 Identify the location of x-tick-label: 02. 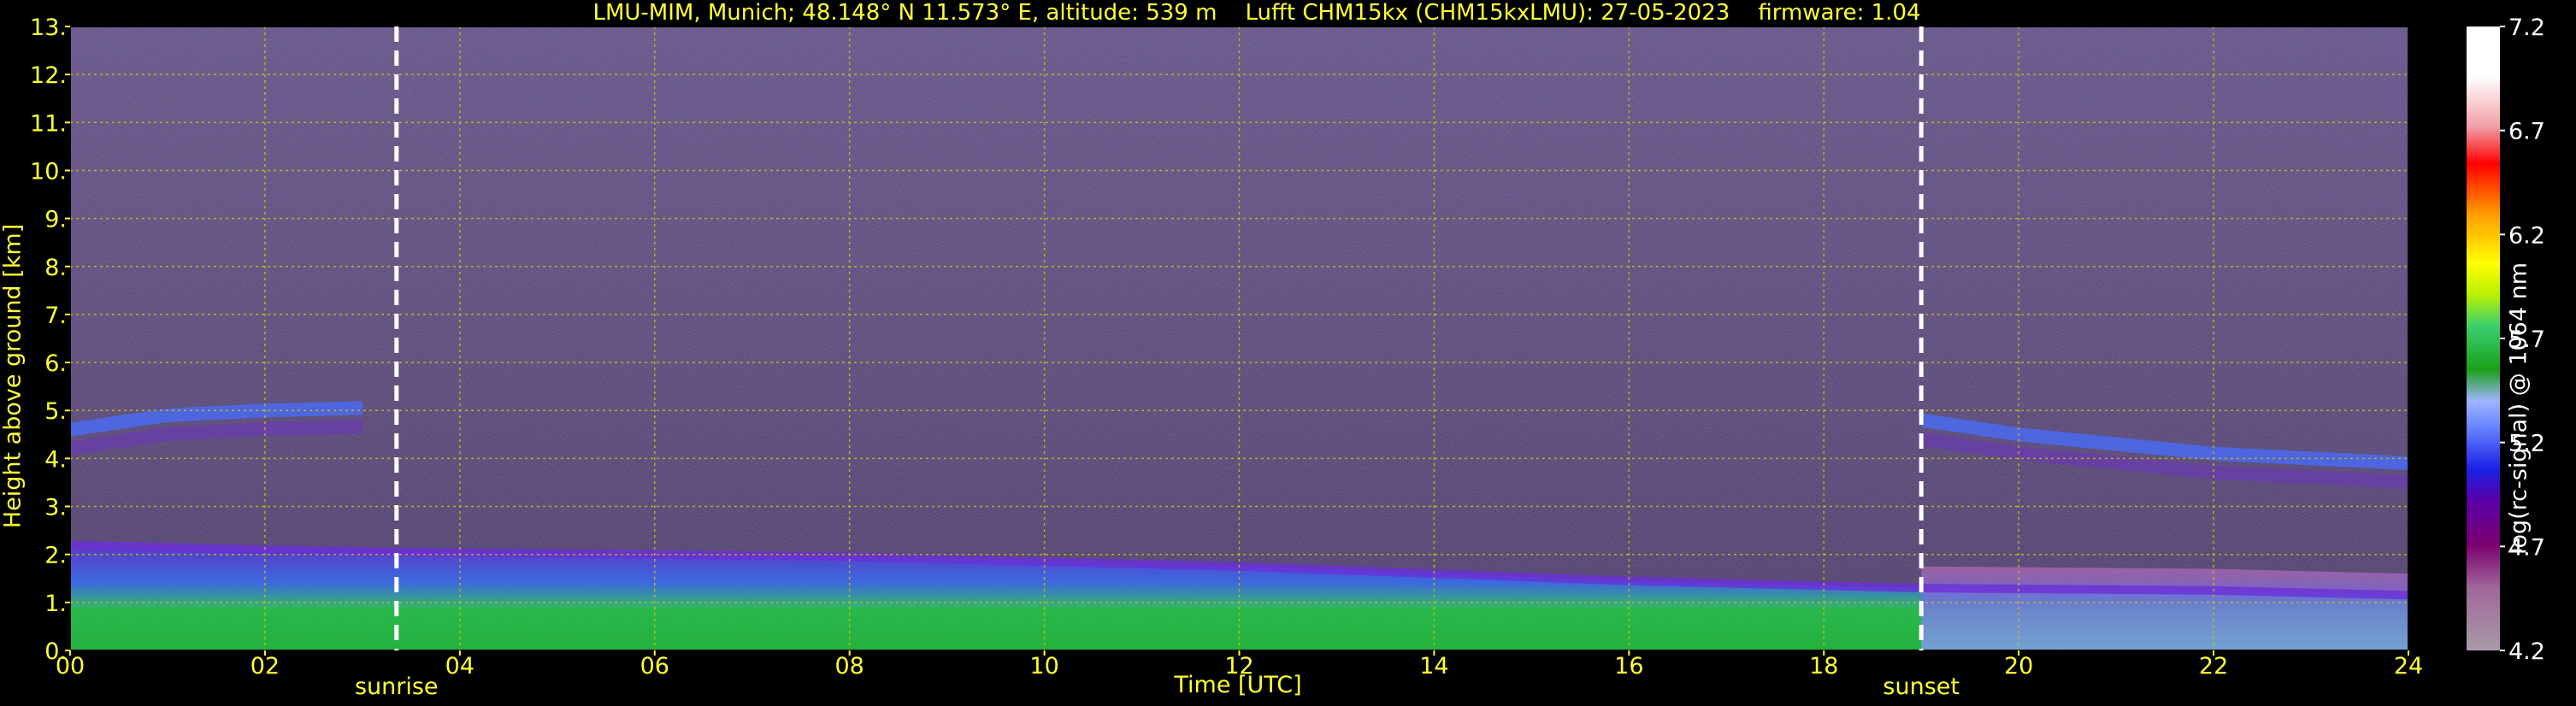
(266, 666).